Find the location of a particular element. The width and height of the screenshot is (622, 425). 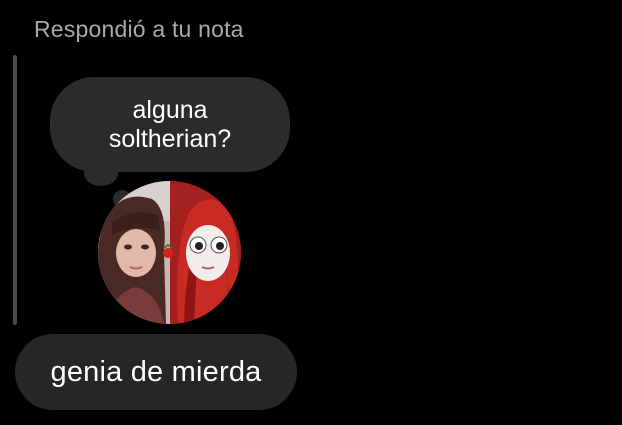

note-text: alguna soltherian? is located at coordinates (170, 124).